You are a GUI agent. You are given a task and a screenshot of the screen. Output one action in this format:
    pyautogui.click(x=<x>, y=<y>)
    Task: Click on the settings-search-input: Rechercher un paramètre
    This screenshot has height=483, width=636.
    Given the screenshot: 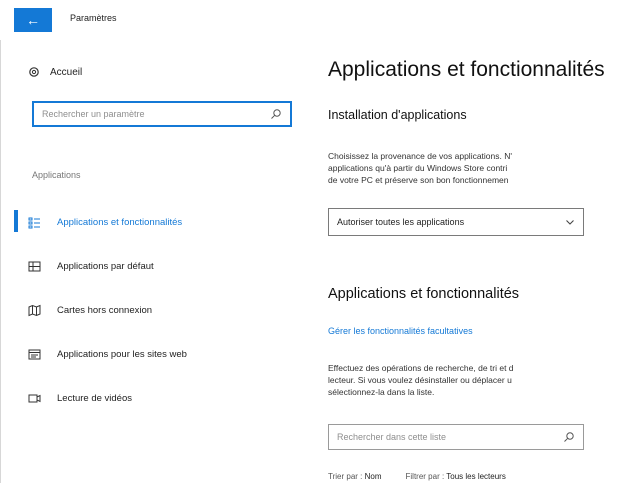 What is the action you would take?
    pyautogui.click(x=162, y=114)
    